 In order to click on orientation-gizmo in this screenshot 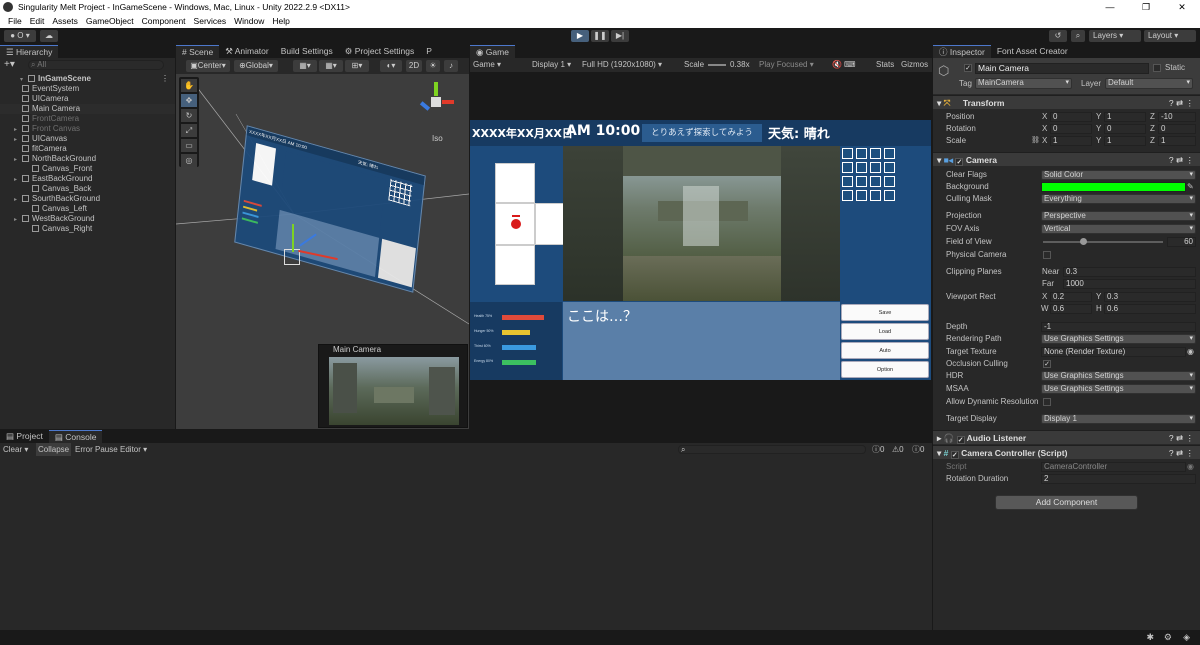, I will do `click(436, 102)`.